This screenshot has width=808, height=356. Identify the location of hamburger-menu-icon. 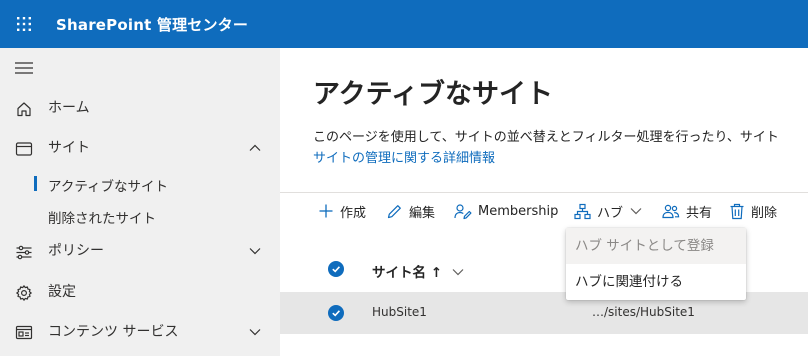
(24, 68).